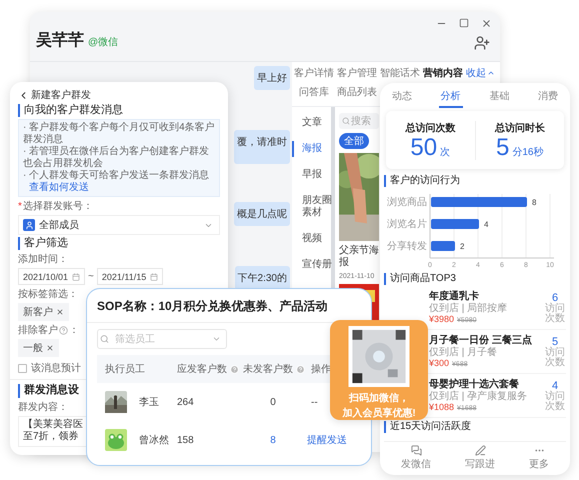 This screenshot has width=579, height=480. Describe the element at coordinates (29, 225) in the screenshot. I see `person-icon` at that location.